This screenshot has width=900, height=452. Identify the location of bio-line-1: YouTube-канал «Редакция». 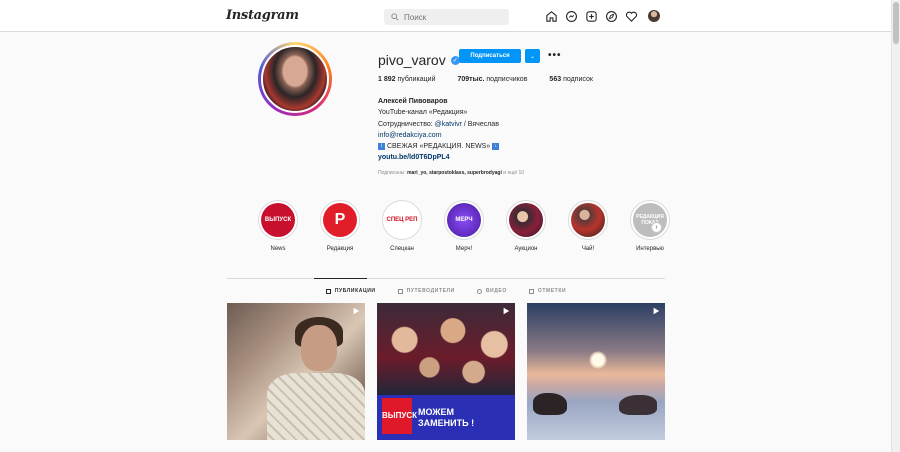
(423, 113).